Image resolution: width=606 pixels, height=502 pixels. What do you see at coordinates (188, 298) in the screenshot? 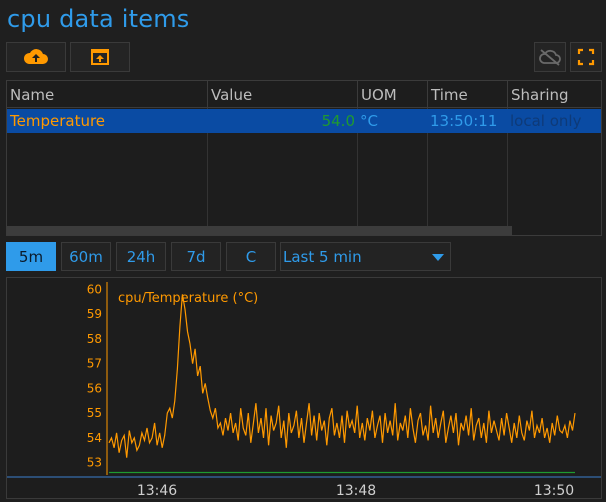
I see `series-label: cpu/Temperature (°C)` at bounding box center [188, 298].